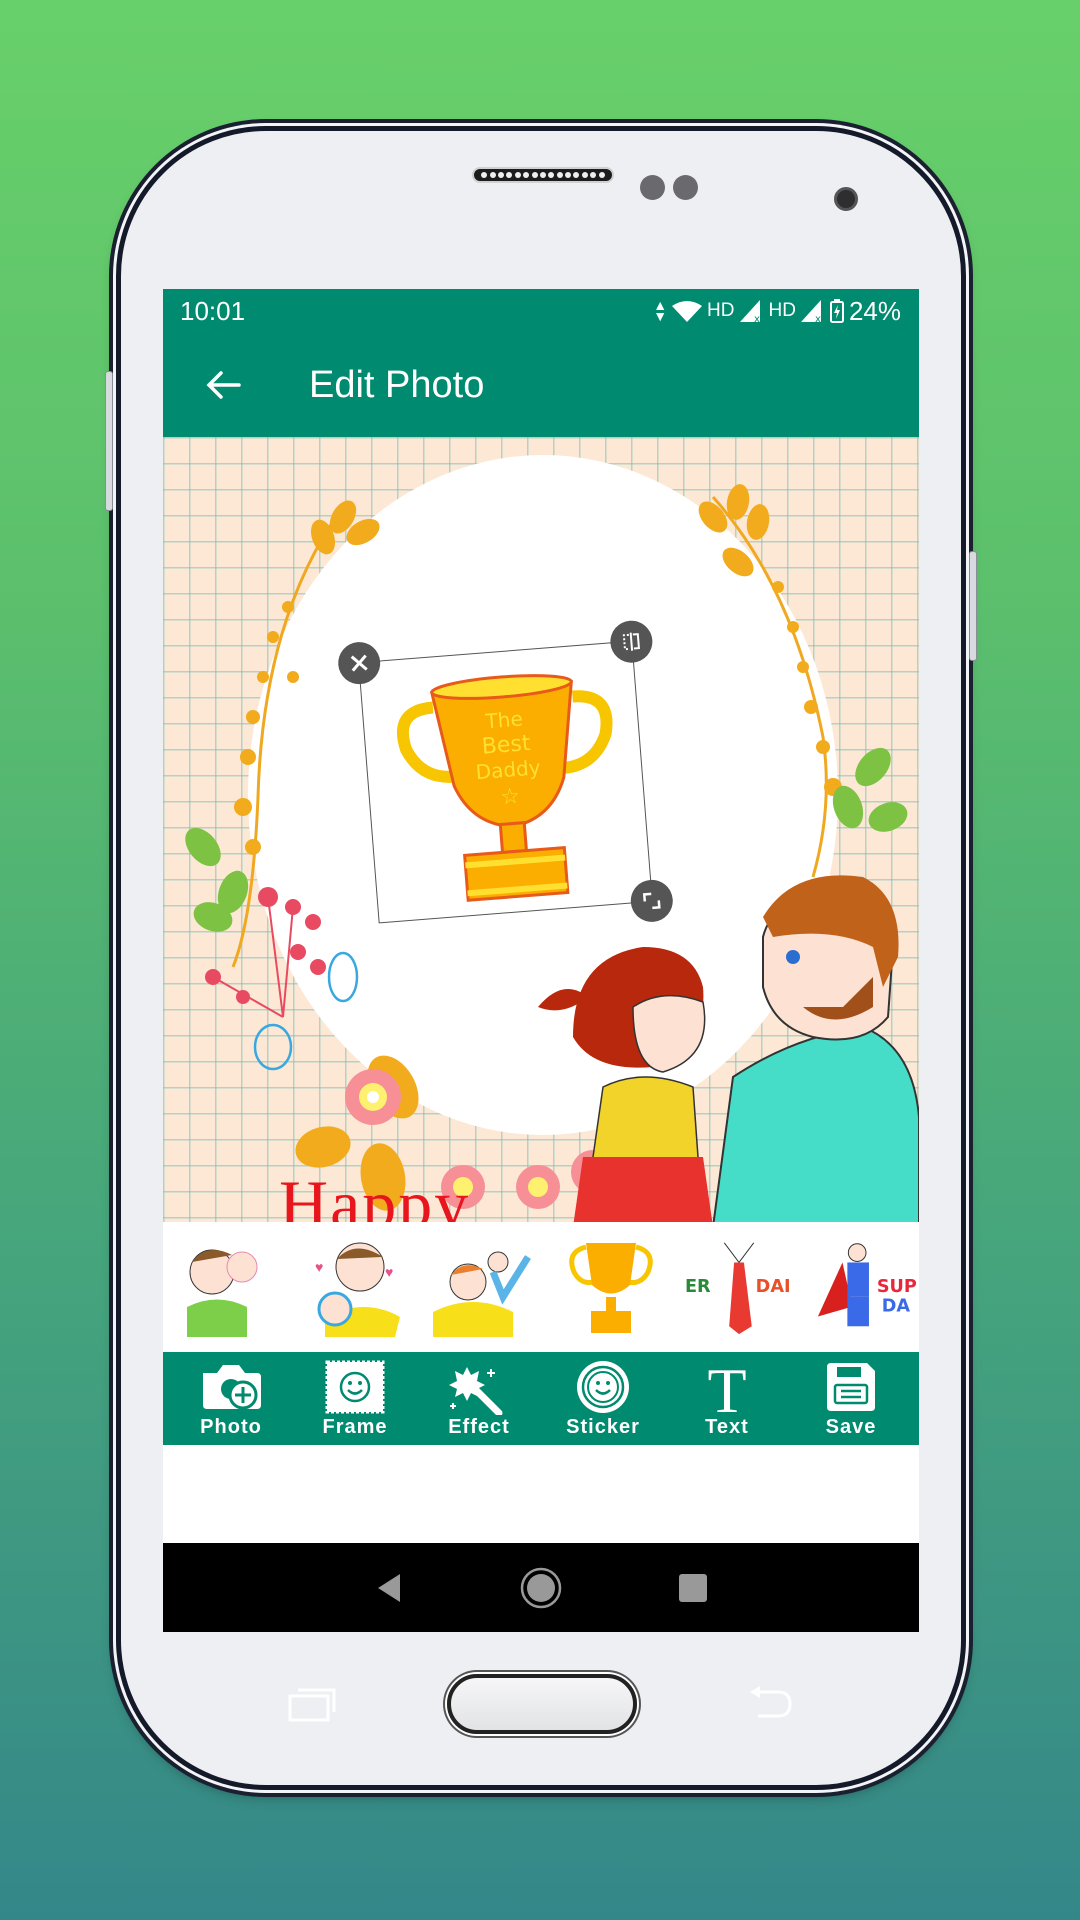 Image resolution: width=1080 pixels, height=1920 pixels. I want to click on nav-recents-button, so click(693, 1588).